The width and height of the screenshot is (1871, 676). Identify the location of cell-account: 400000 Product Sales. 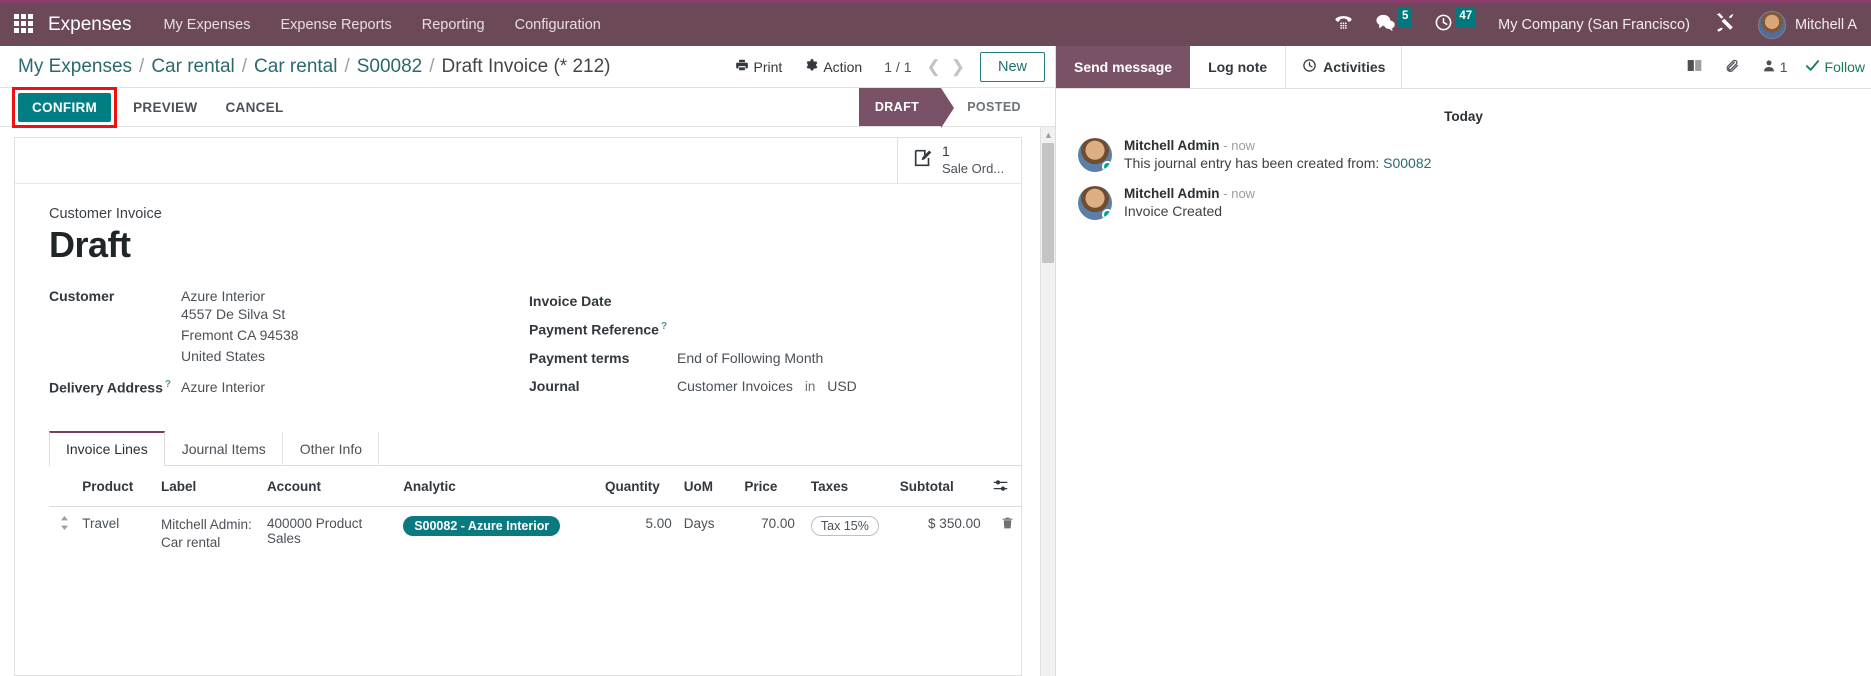
(329, 533).